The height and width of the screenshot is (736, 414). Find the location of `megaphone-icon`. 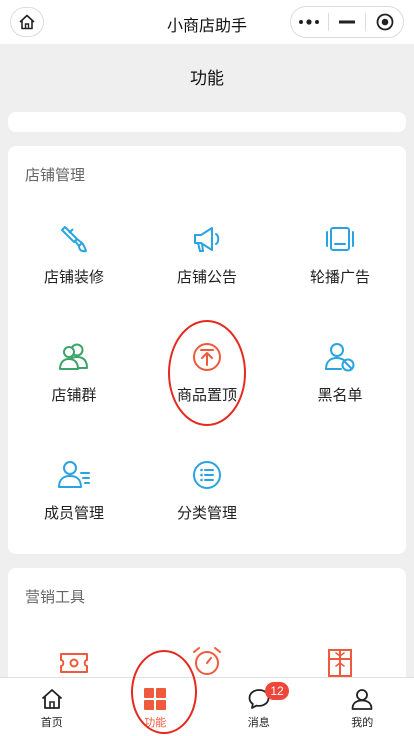

megaphone-icon is located at coordinates (207, 239).